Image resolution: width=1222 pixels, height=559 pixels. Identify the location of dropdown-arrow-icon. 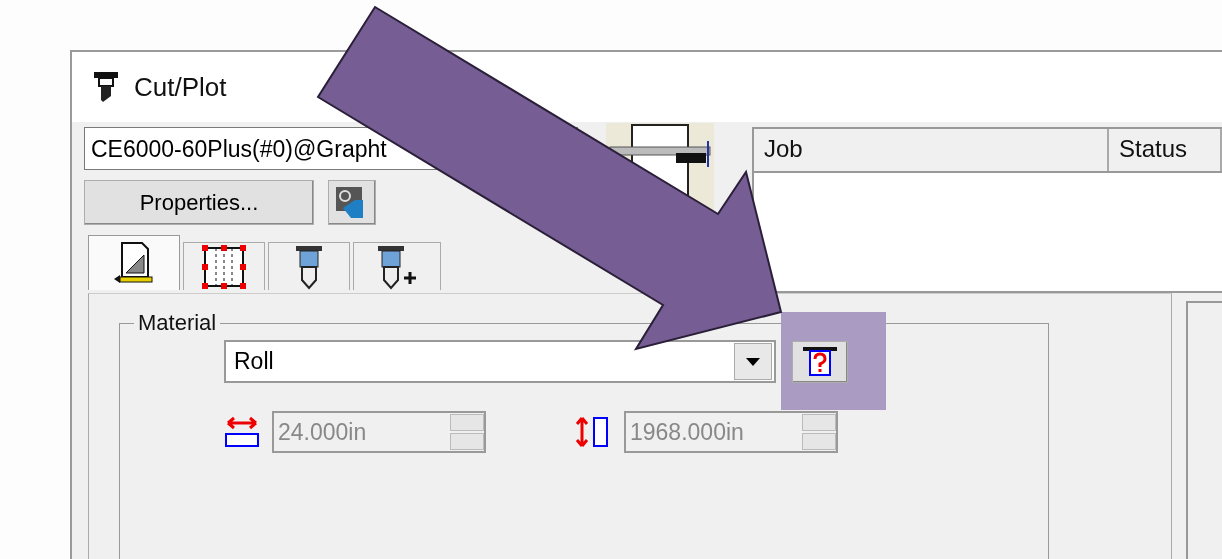
(753, 361).